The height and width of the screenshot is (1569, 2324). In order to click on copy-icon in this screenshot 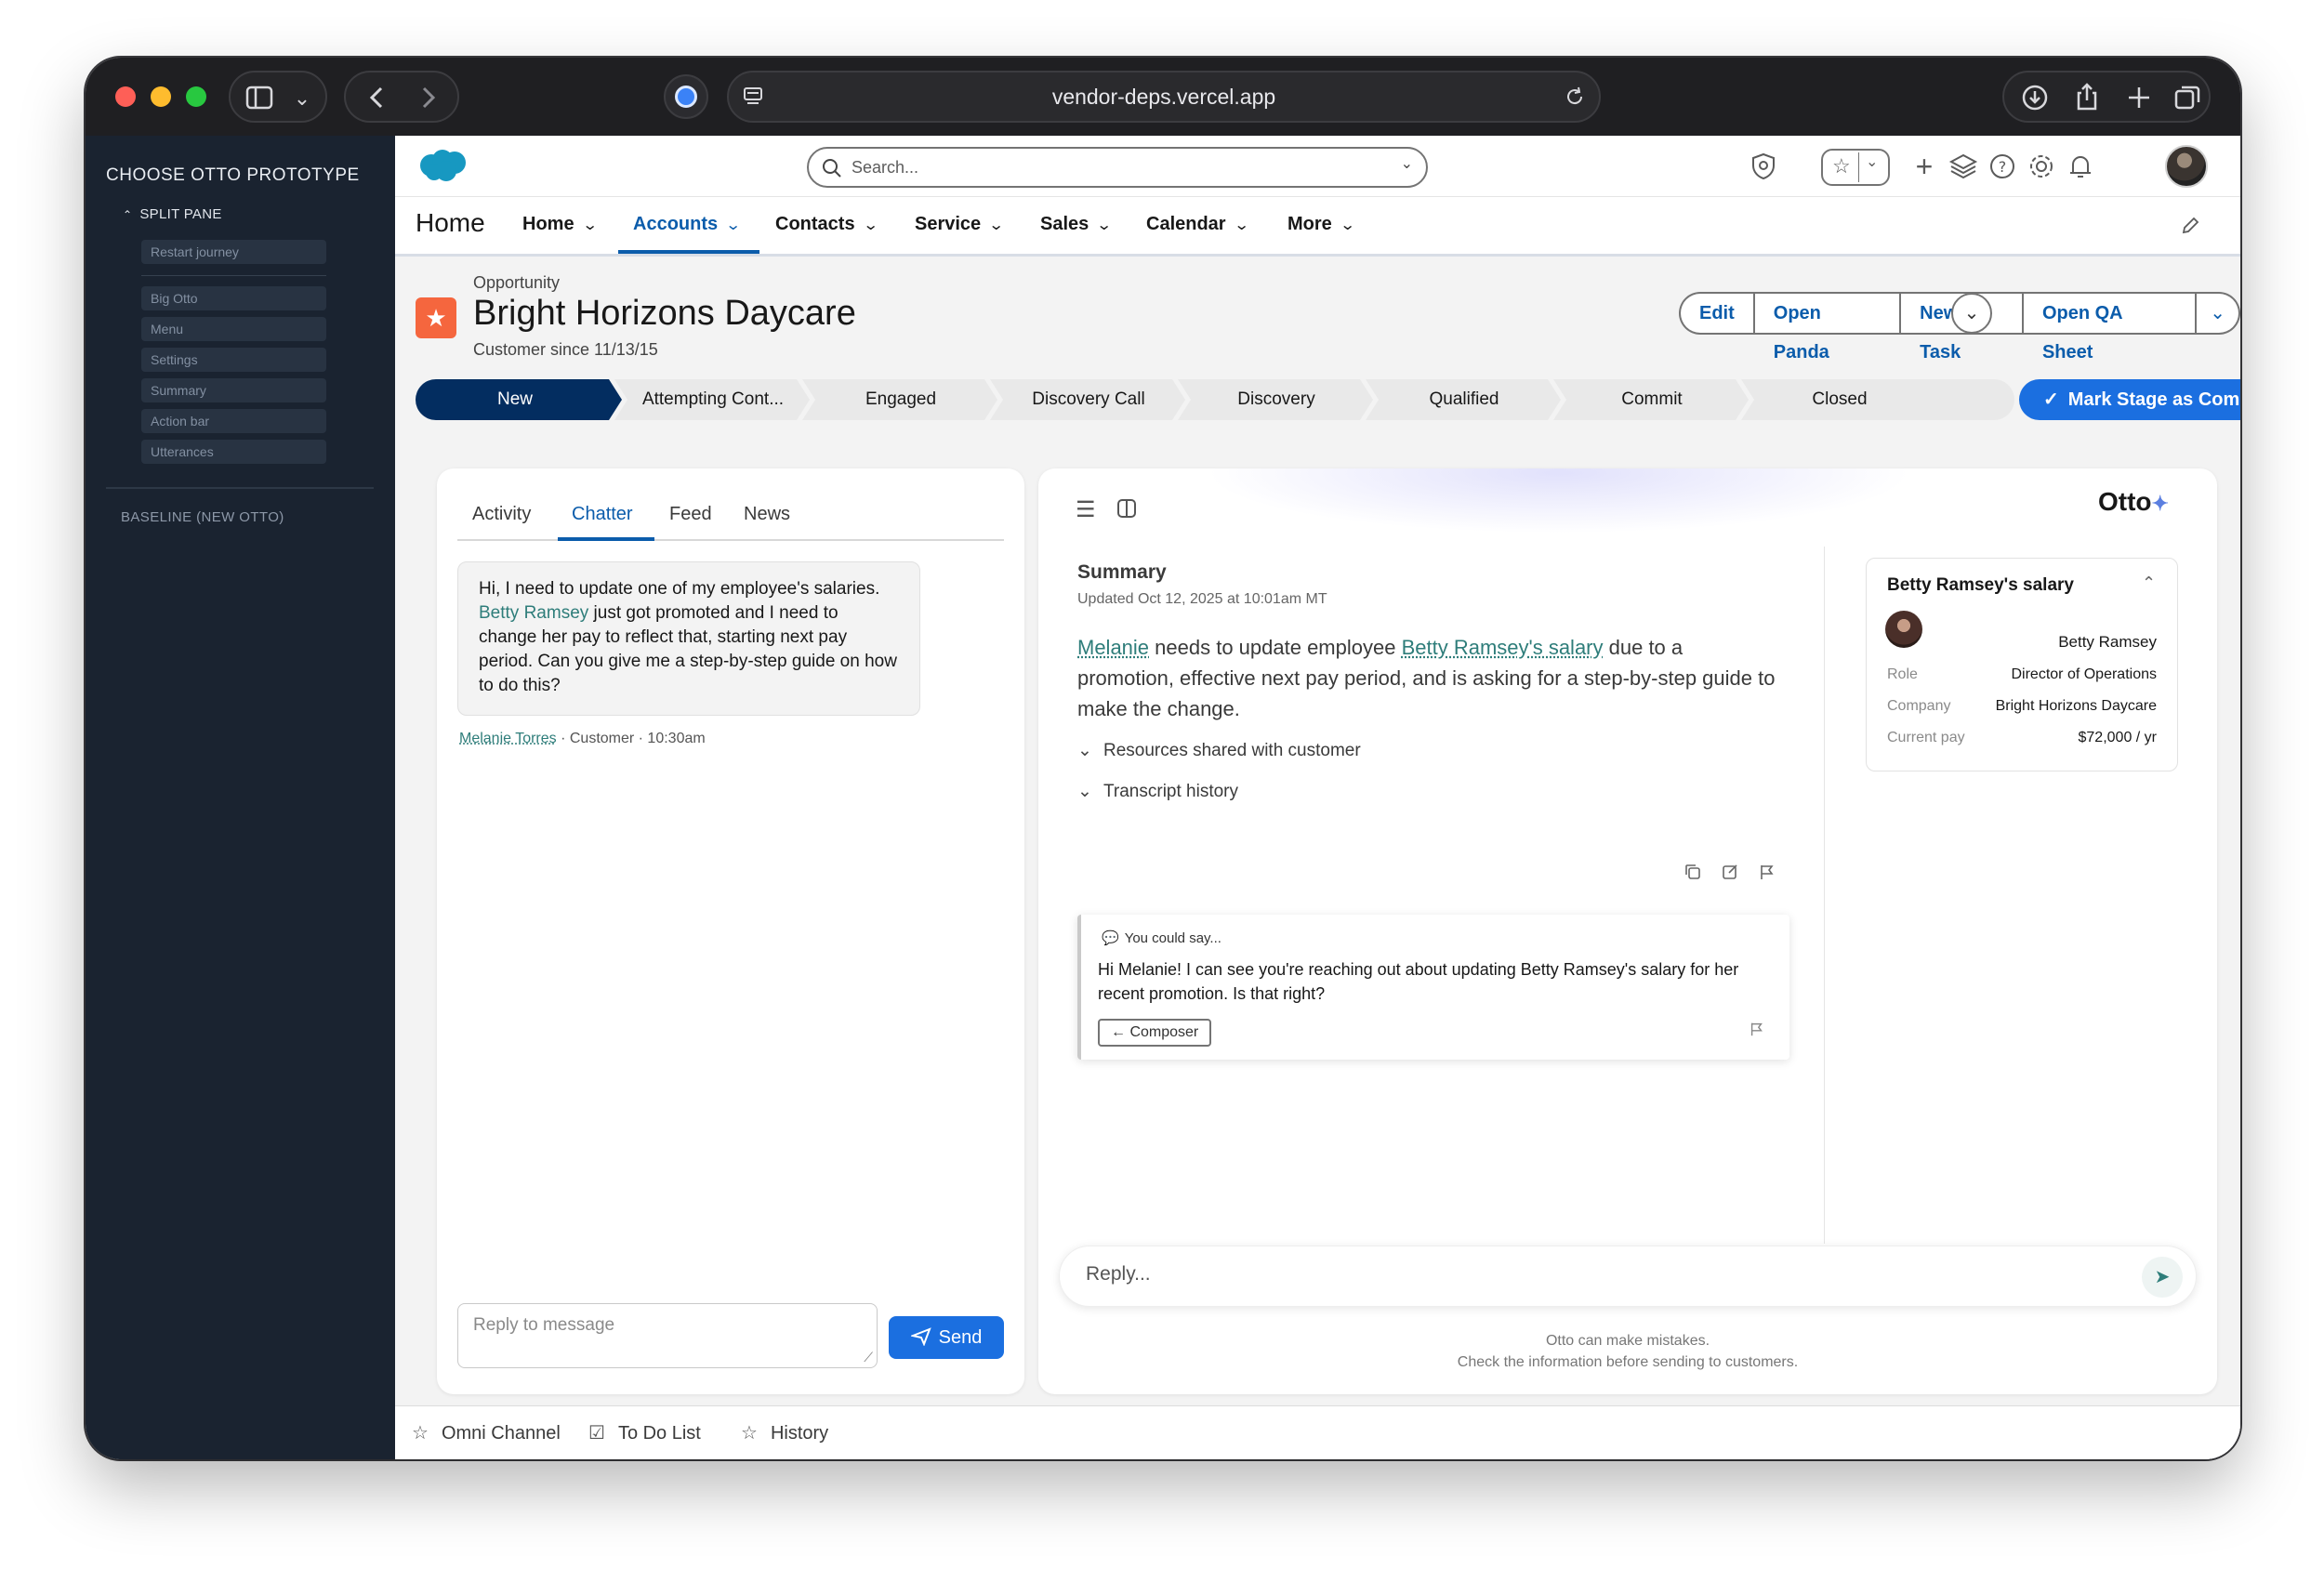, I will do `click(1693, 872)`.